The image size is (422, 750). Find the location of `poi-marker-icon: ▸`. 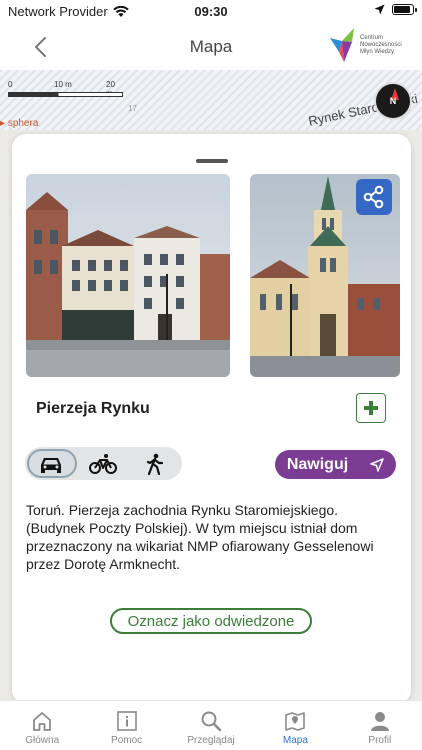

poi-marker-icon: ▸ is located at coordinates (4, 123).